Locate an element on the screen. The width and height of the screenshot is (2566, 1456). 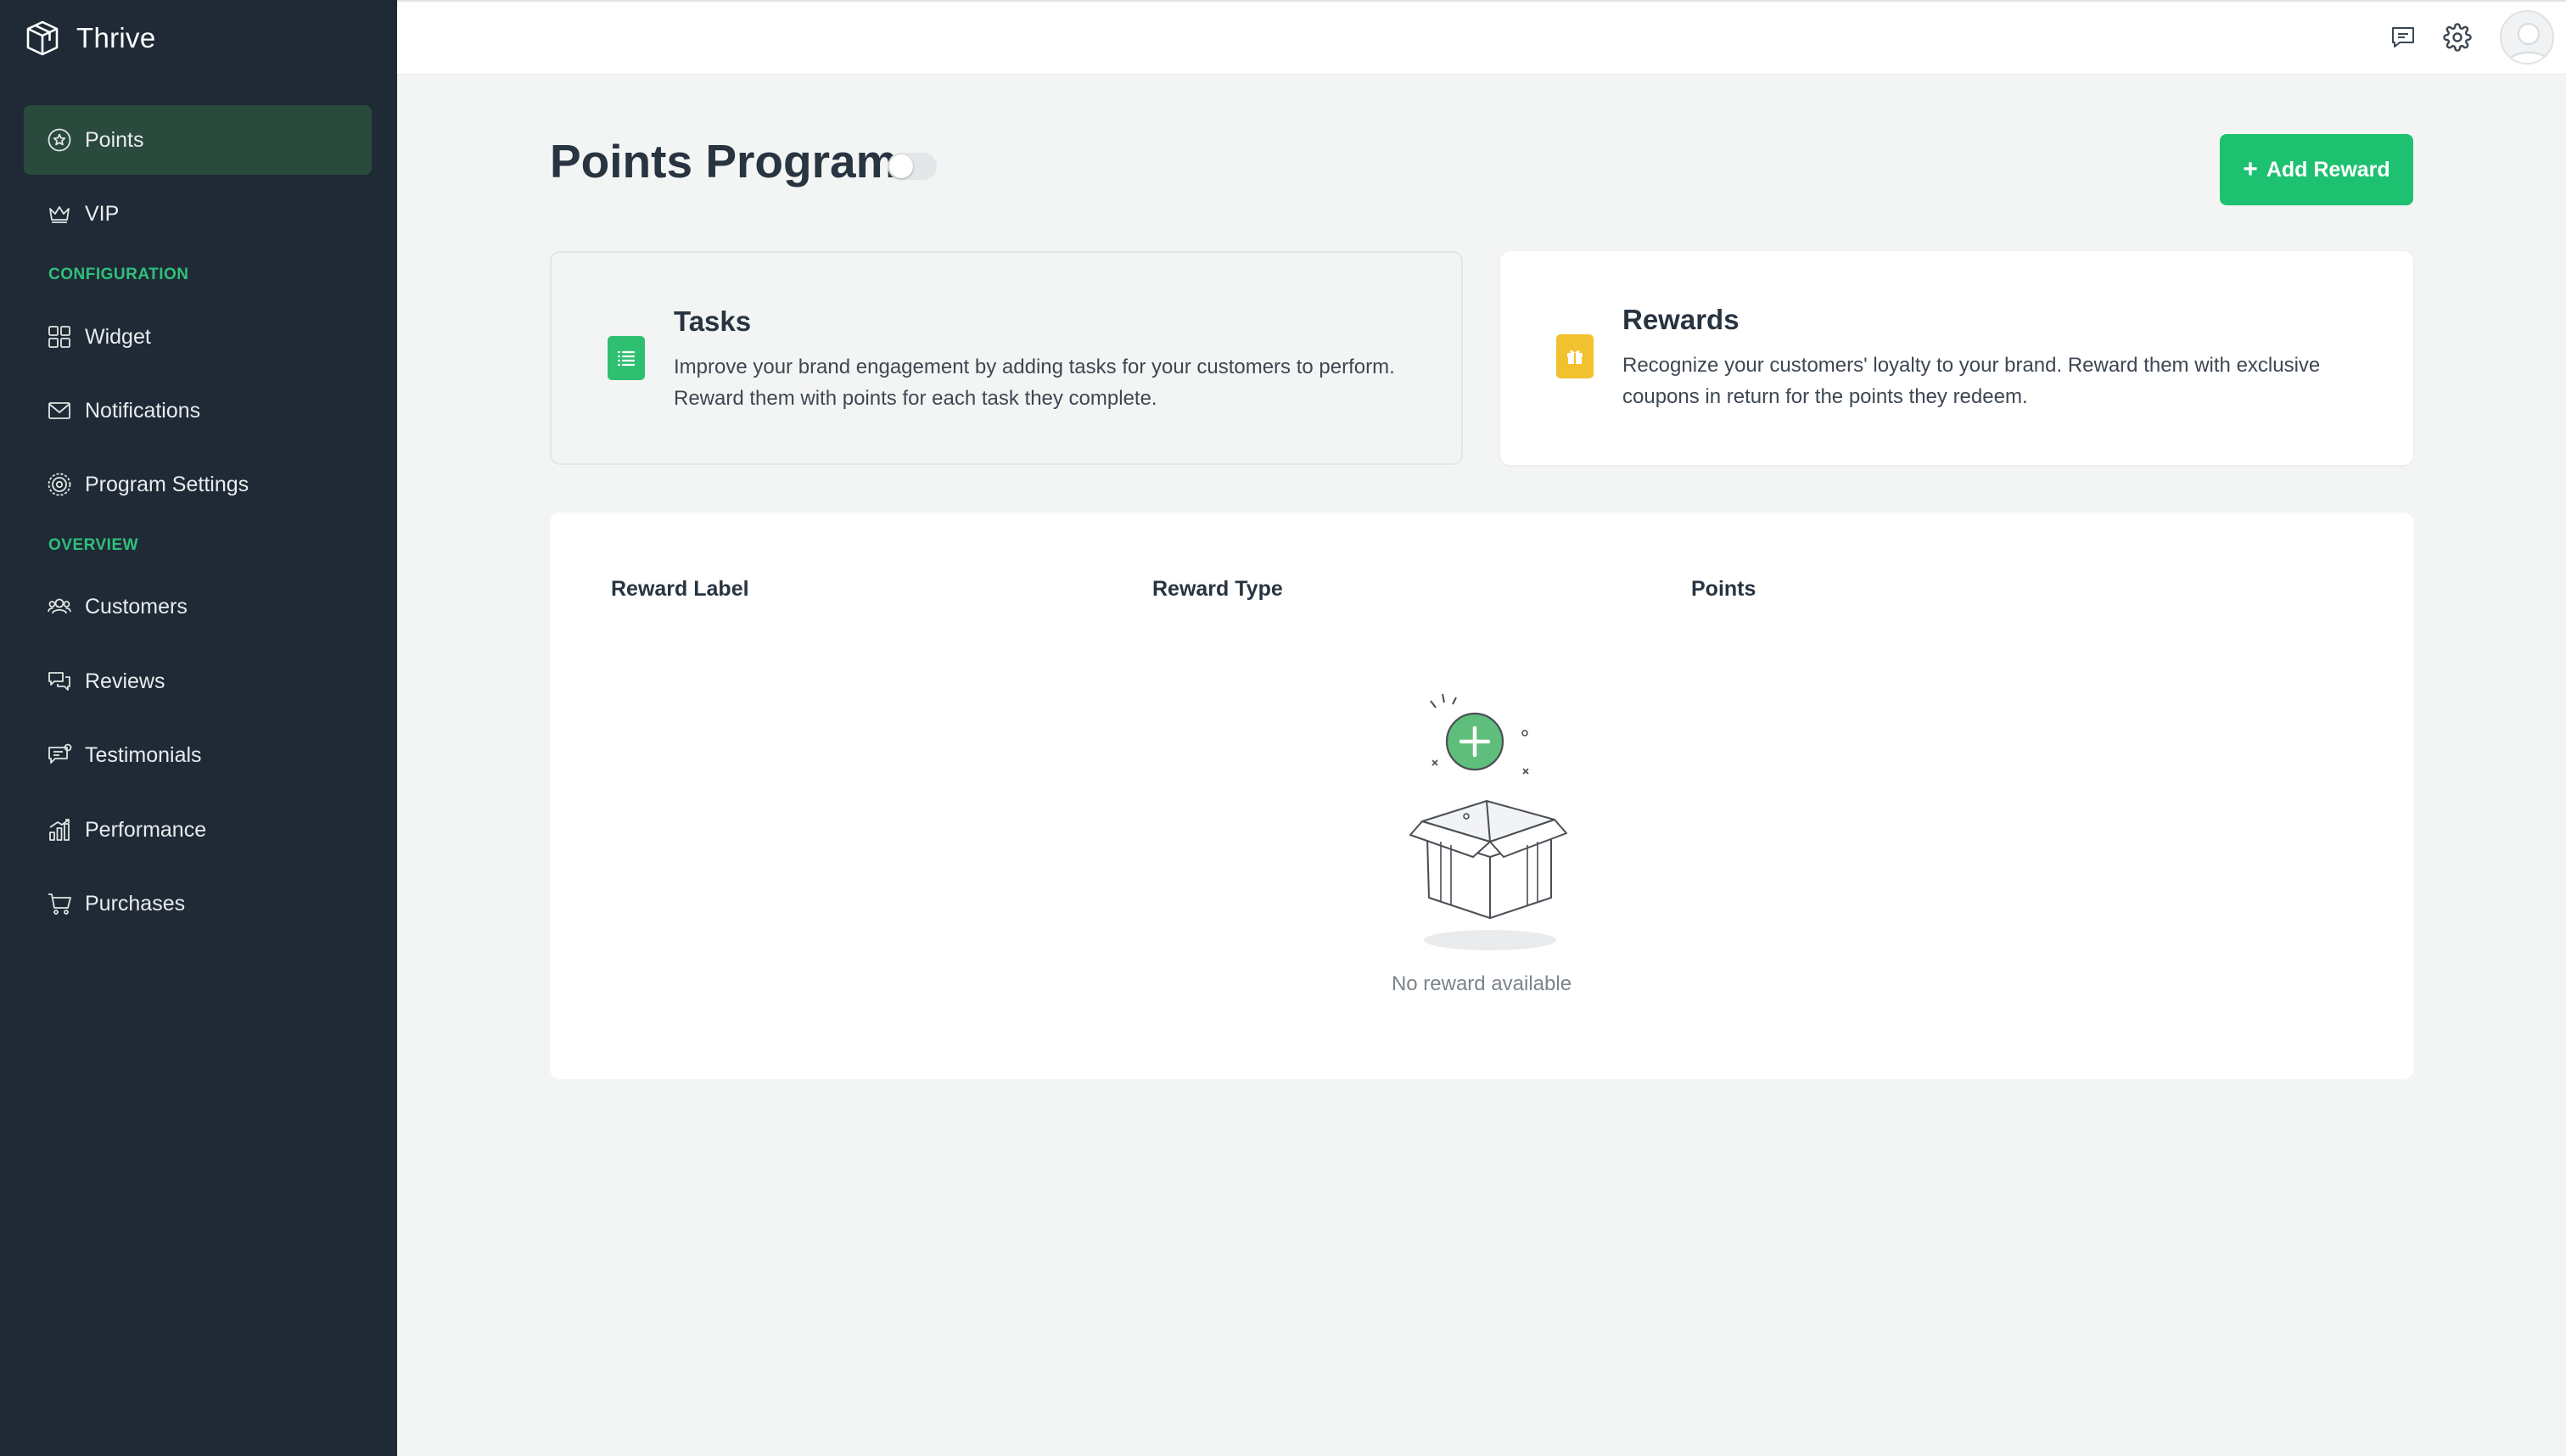
sidebar-item-reviews: Reviews is located at coordinates (198, 681).